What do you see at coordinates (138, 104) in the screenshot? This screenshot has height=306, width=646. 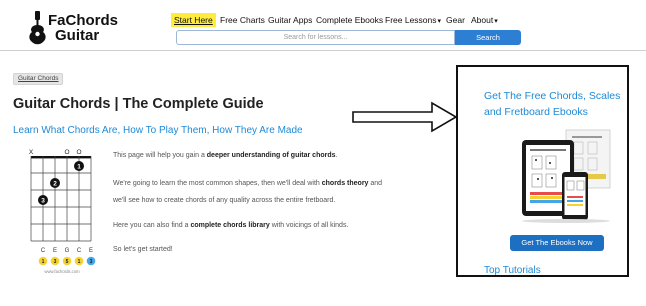 I see `page-title: Guitar Chords | The Complete Guide` at bounding box center [138, 104].